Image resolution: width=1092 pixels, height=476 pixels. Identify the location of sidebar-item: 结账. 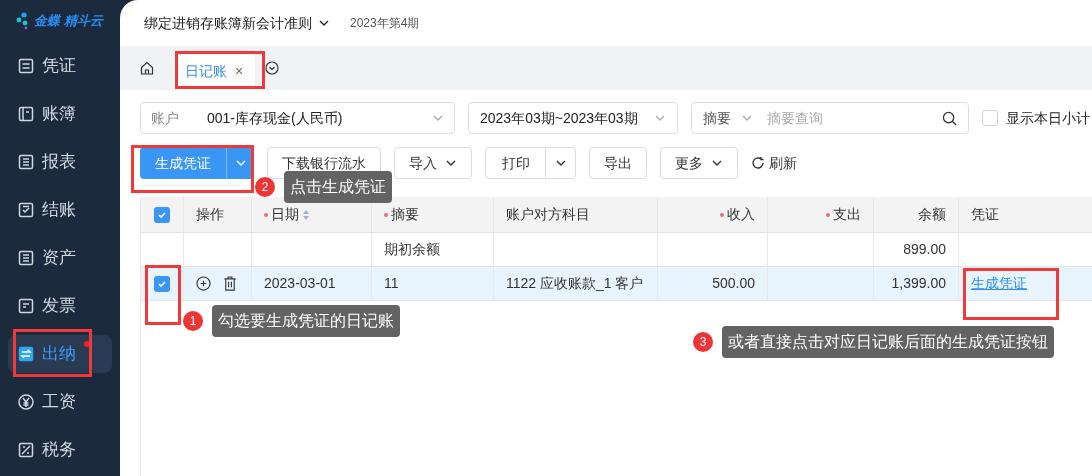
(60, 210).